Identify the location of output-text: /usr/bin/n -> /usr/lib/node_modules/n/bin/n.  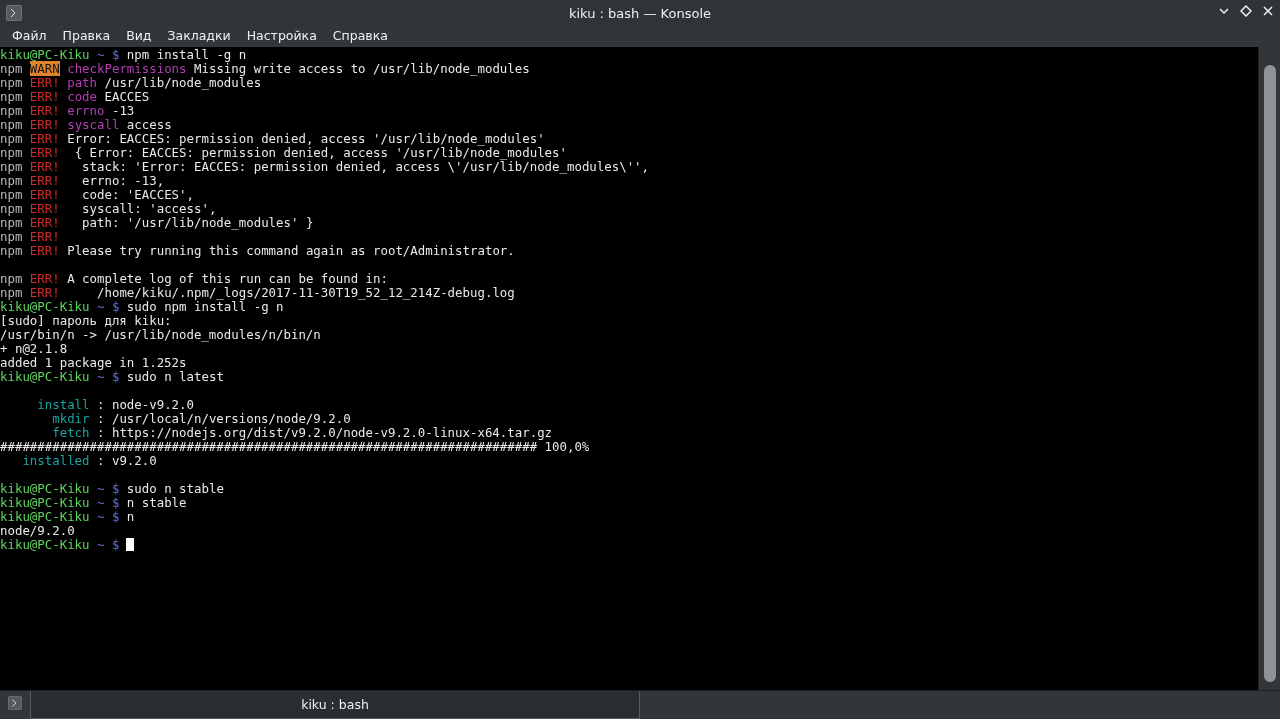
(160, 334).